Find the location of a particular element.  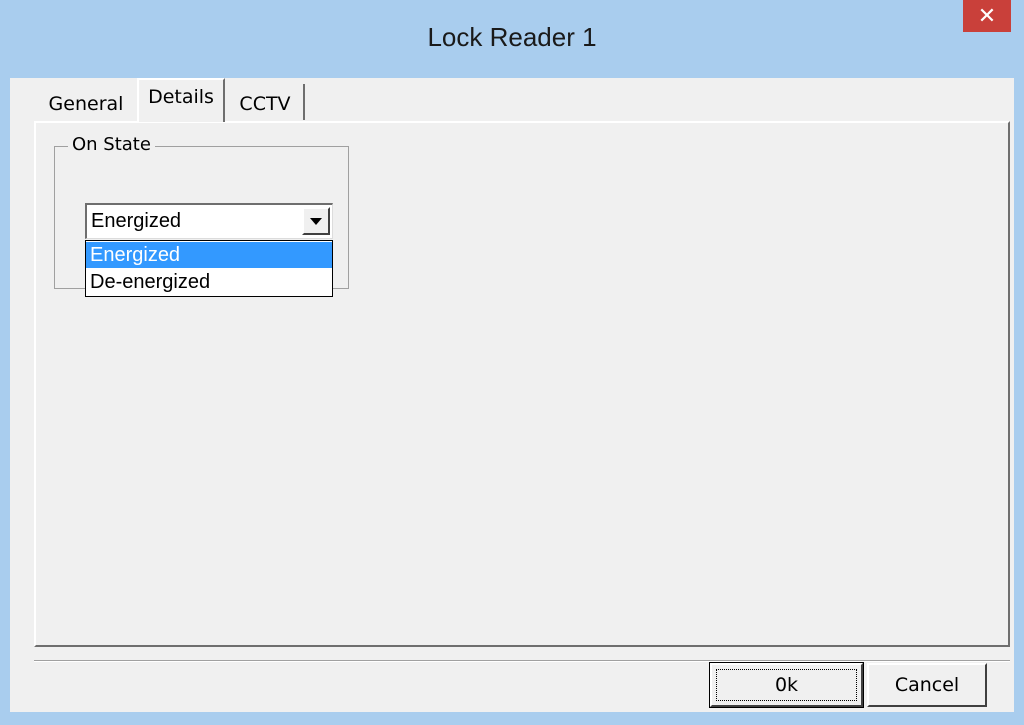

dropdown-option-energized: Energized is located at coordinates (209, 255).